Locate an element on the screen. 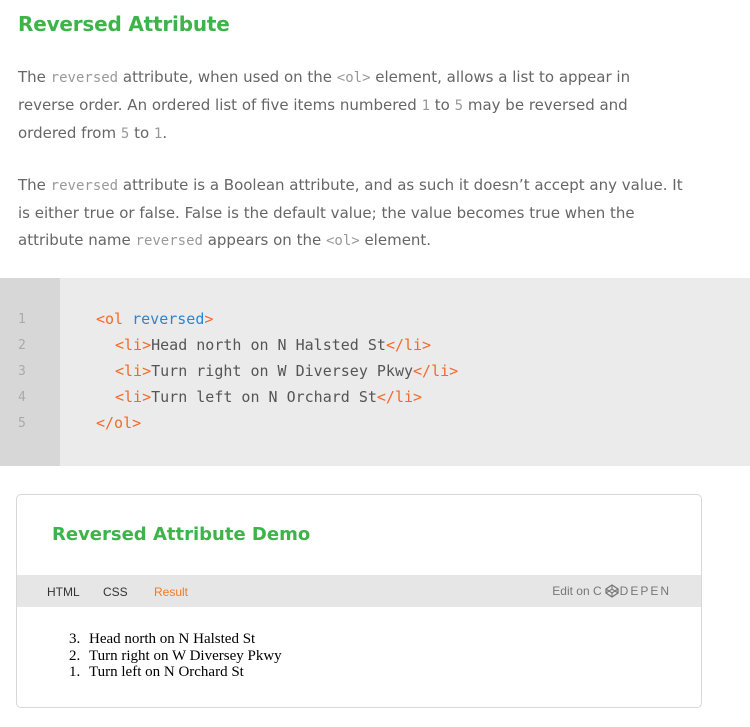 The width and height of the screenshot is (750, 727). line-number: 5 is located at coordinates (22, 423).